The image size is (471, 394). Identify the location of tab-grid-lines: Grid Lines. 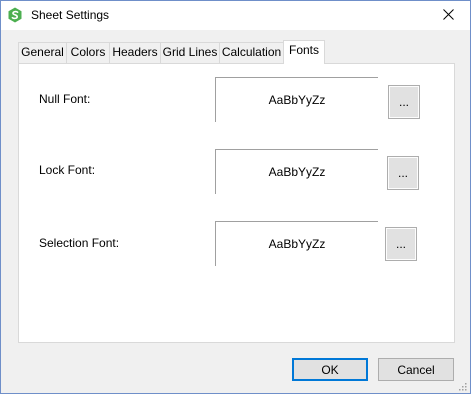
(190, 52).